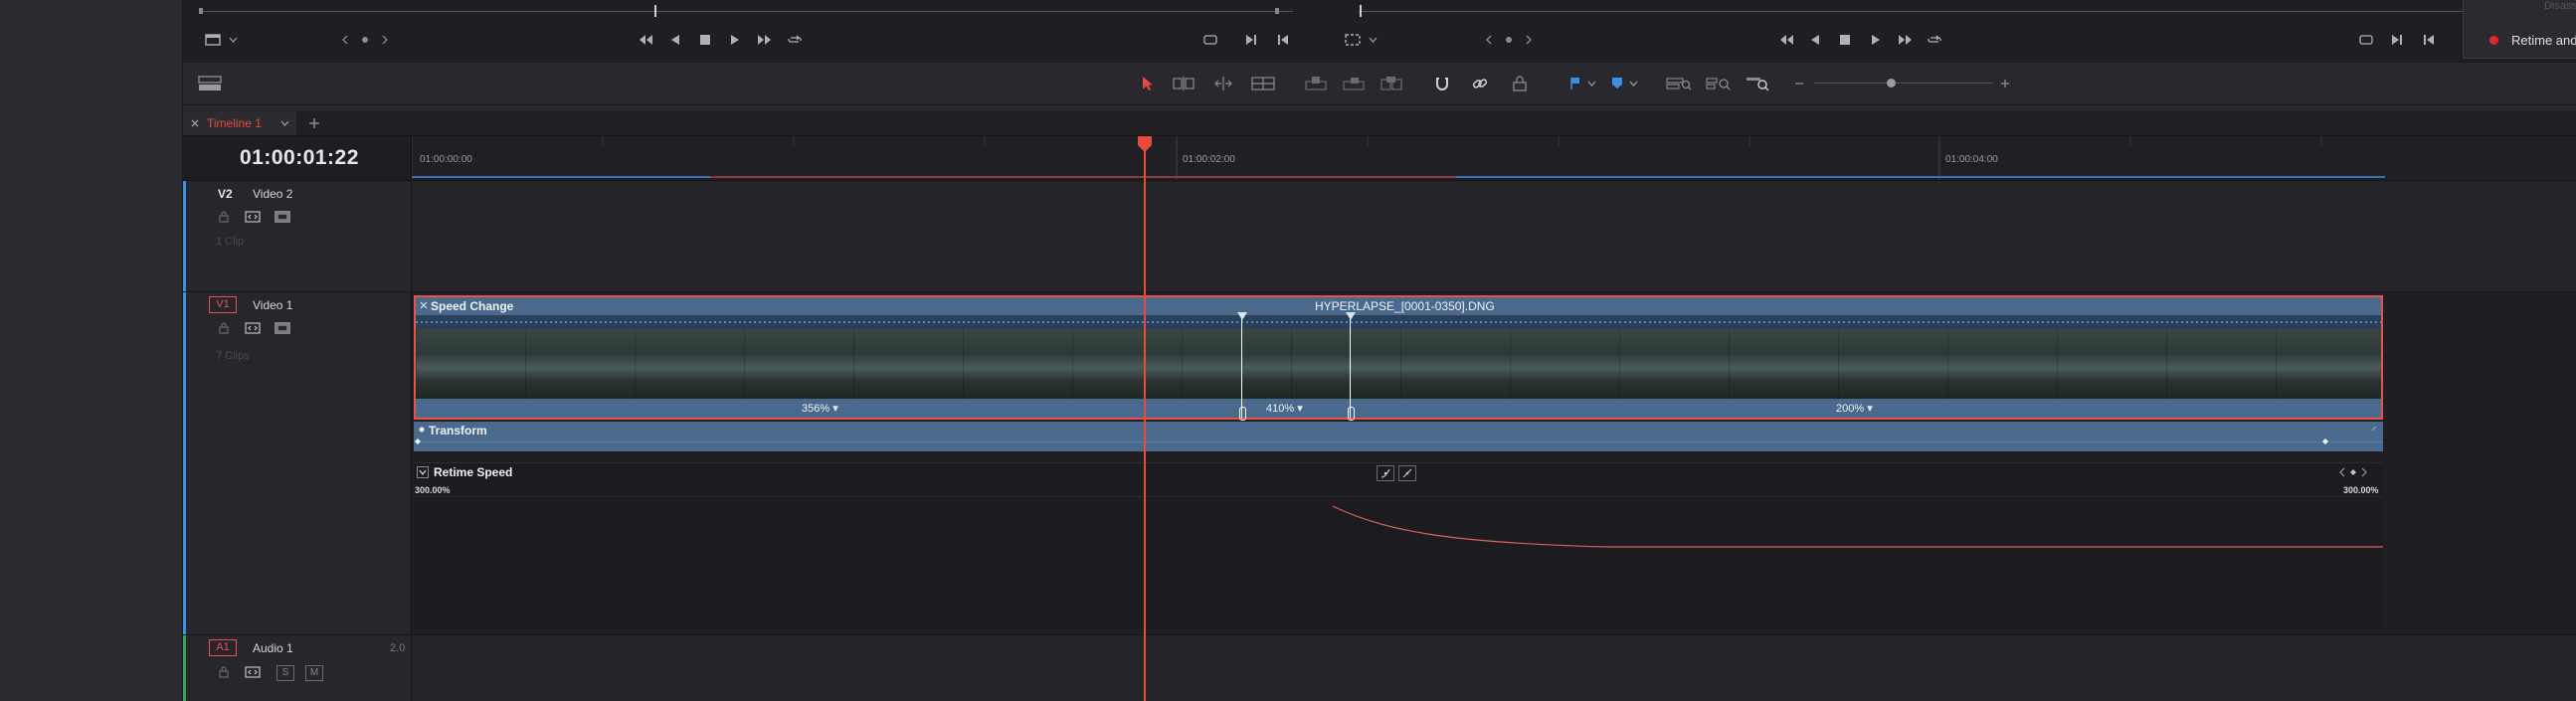 This screenshot has width=2576, height=701. What do you see at coordinates (1967, 11) in the screenshot?
I see `record-scrubber-track` at bounding box center [1967, 11].